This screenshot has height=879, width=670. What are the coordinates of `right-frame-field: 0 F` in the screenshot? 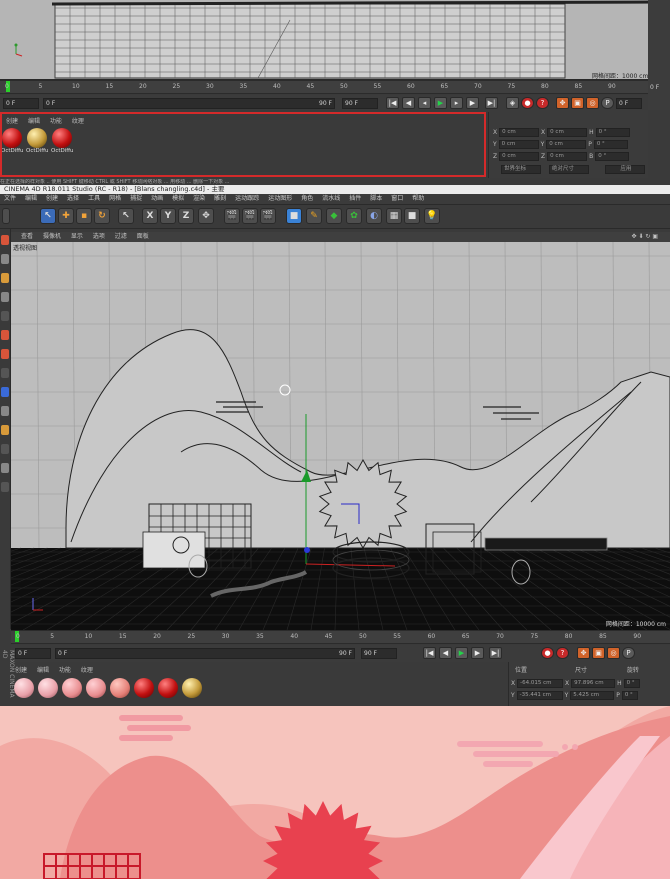 It's located at (629, 103).